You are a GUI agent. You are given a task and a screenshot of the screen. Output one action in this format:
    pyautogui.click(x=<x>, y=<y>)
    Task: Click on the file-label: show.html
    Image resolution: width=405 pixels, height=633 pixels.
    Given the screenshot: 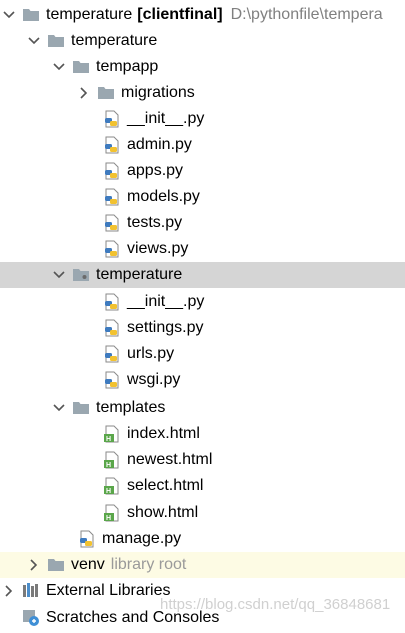 What is the action you would take?
    pyautogui.click(x=163, y=512)
    